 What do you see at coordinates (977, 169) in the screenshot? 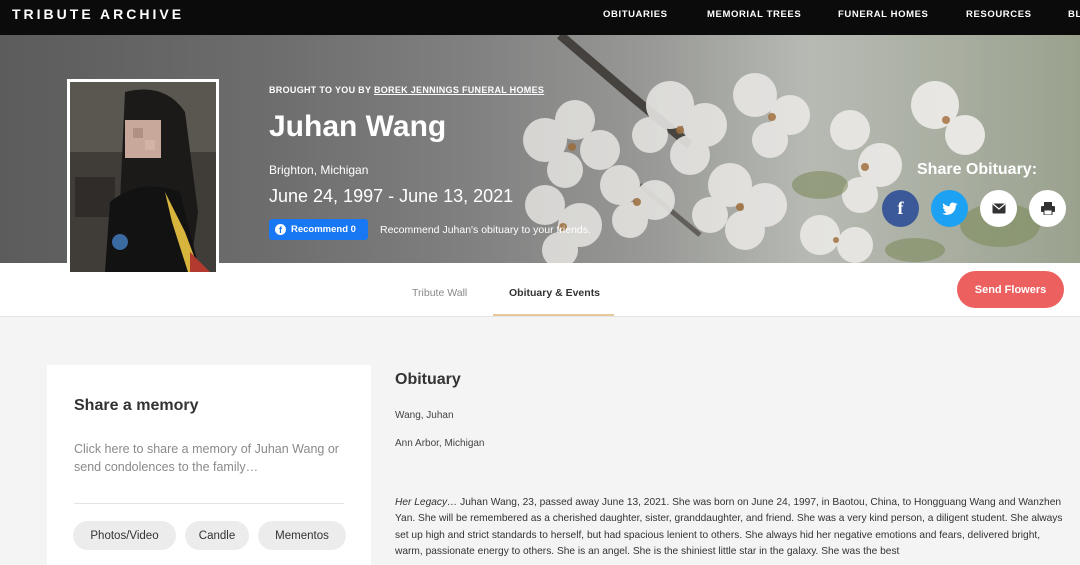
I see `share-obituary-label: Share Obituary:` at bounding box center [977, 169].